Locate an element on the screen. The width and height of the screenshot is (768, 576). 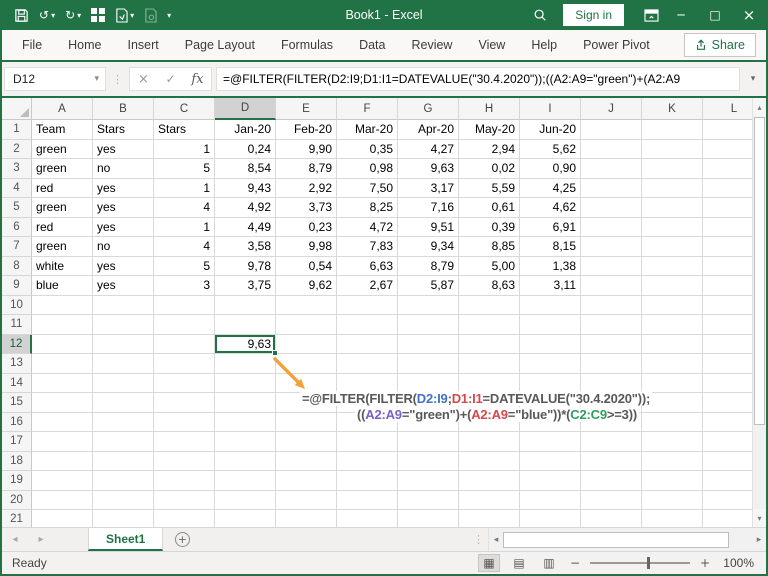
row-header-10: 10 is located at coordinates (17, 305).